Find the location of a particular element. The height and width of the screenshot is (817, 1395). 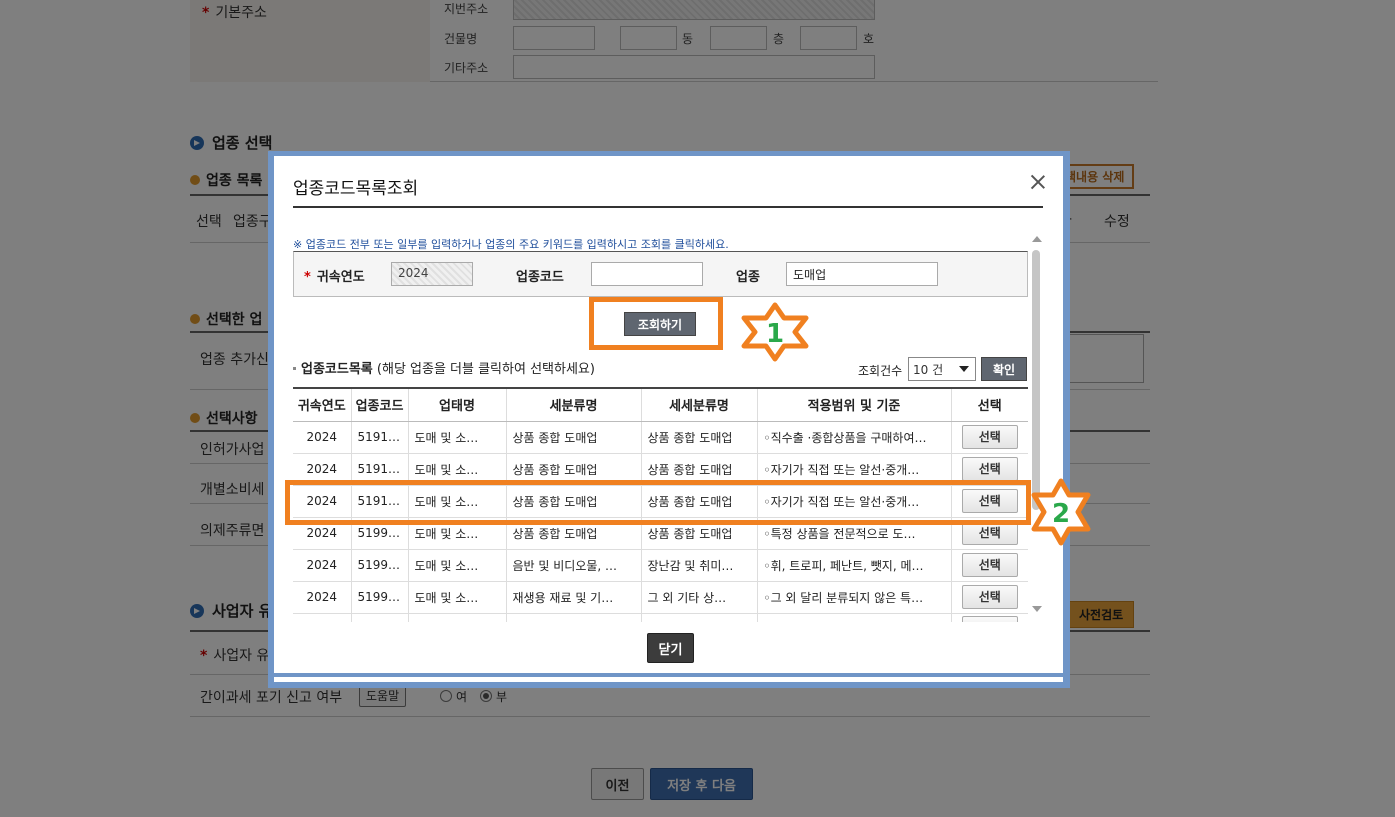

year-label: * 귀속연도 is located at coordinates (334, 275).